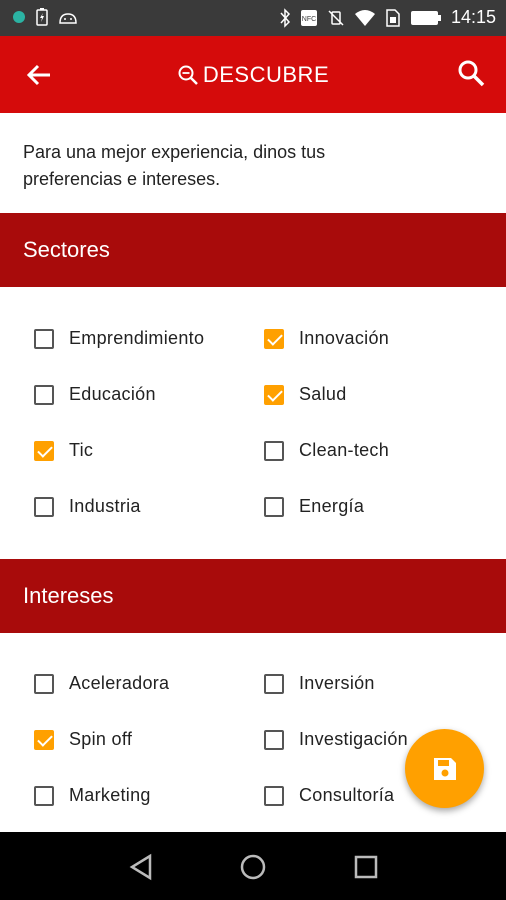  I want to click on checkbox-sector: Emprendimiento, so click(119, 338).